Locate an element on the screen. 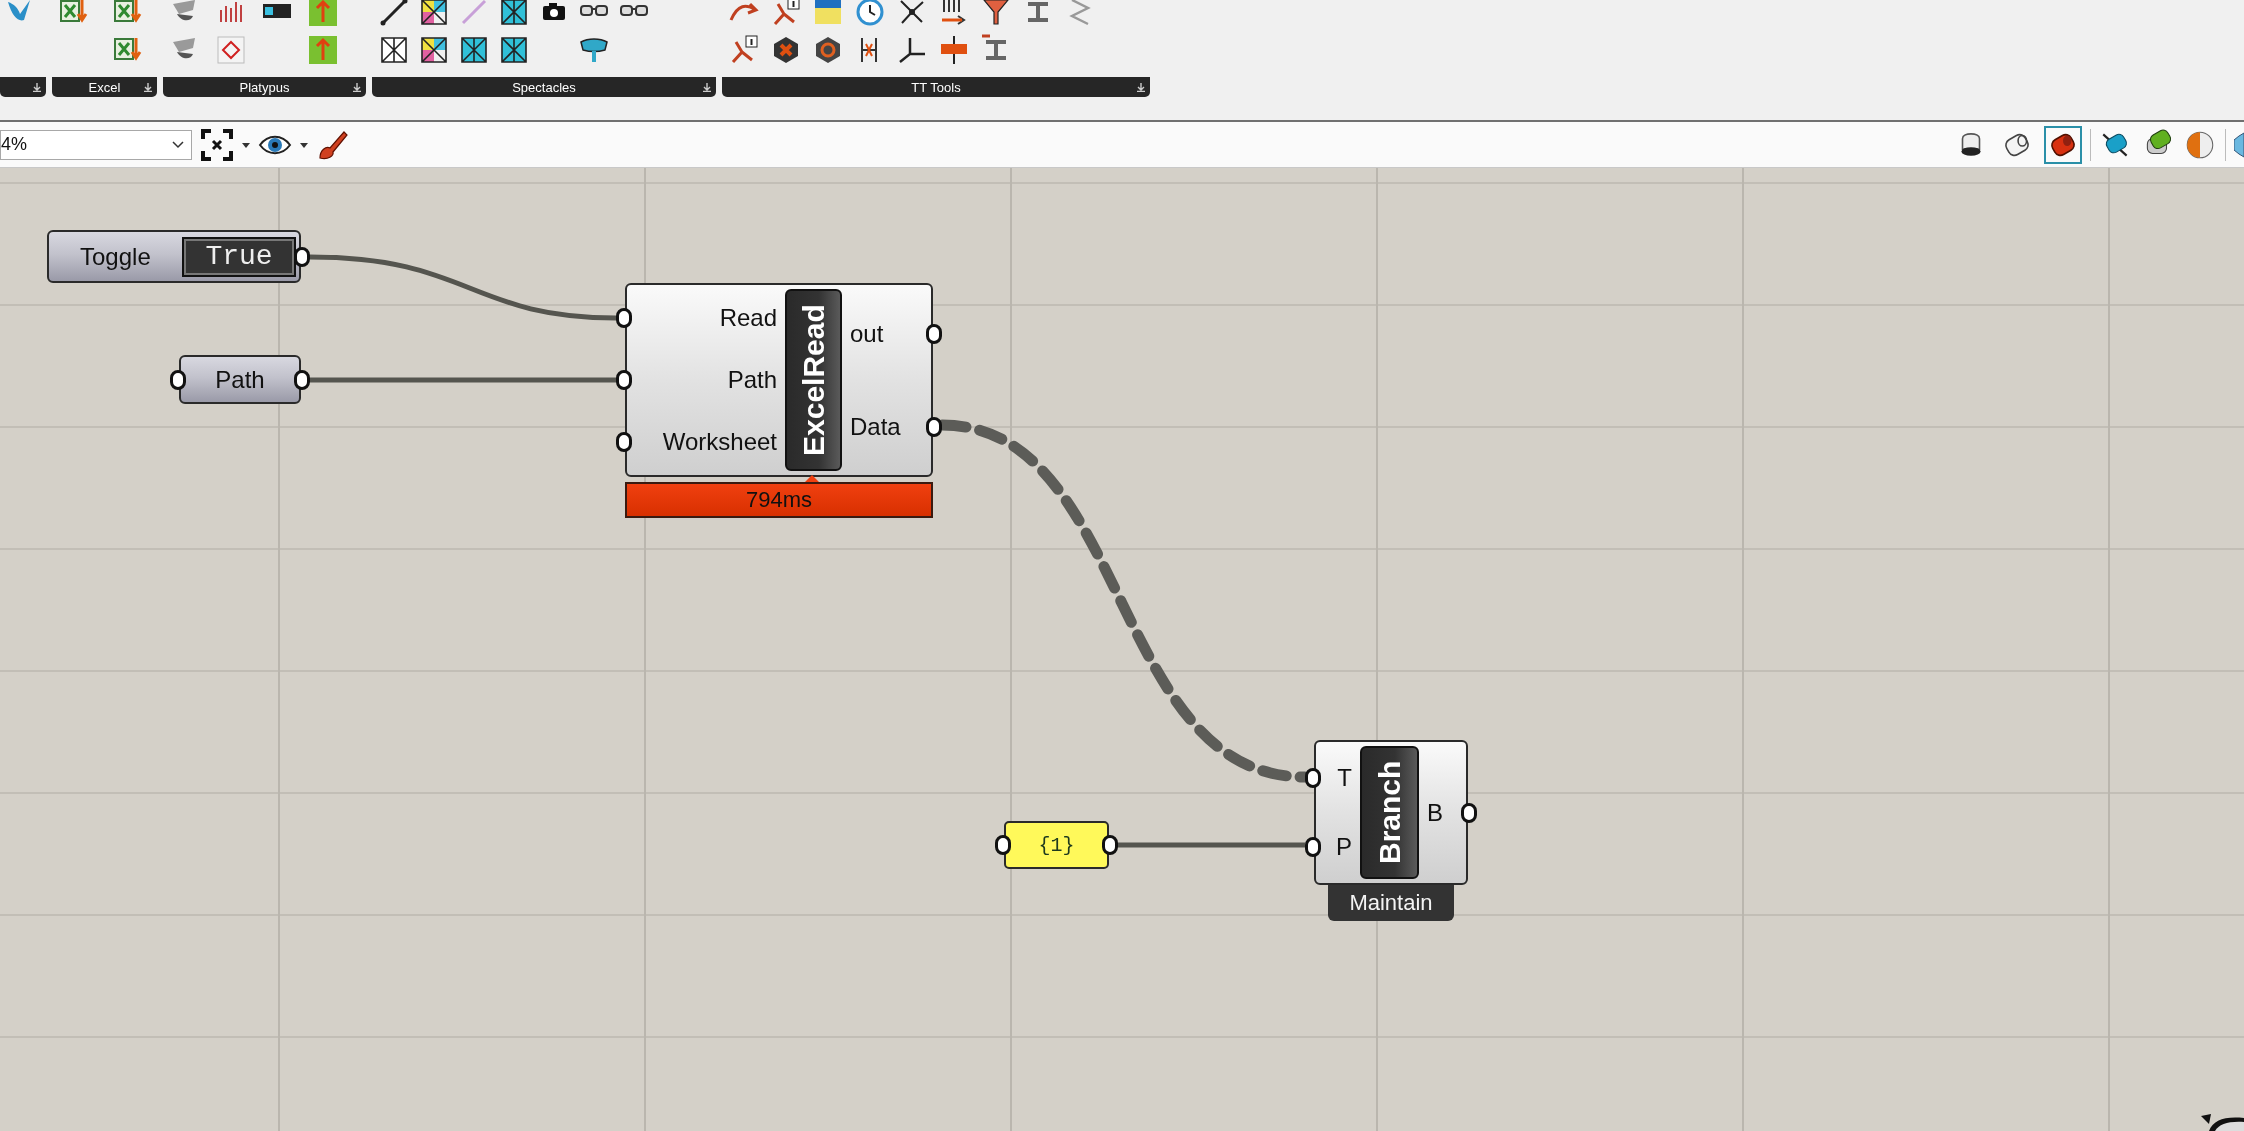 The height and width of the screenshot is (1131, 2244). input-label: Path is located at coordinates (752, 380).